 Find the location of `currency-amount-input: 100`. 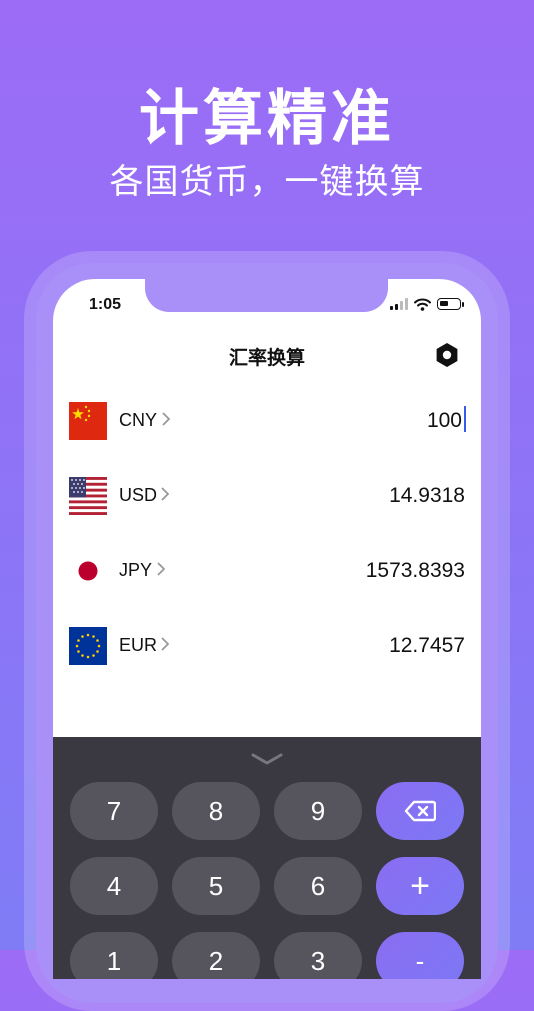

currency-amount-input: 100 is located at coordinates (444, 421).